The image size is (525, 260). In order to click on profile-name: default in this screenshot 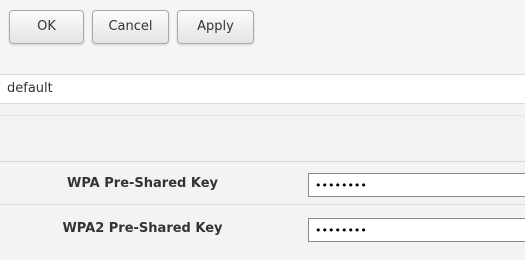, I will do `click(30, 88)`.